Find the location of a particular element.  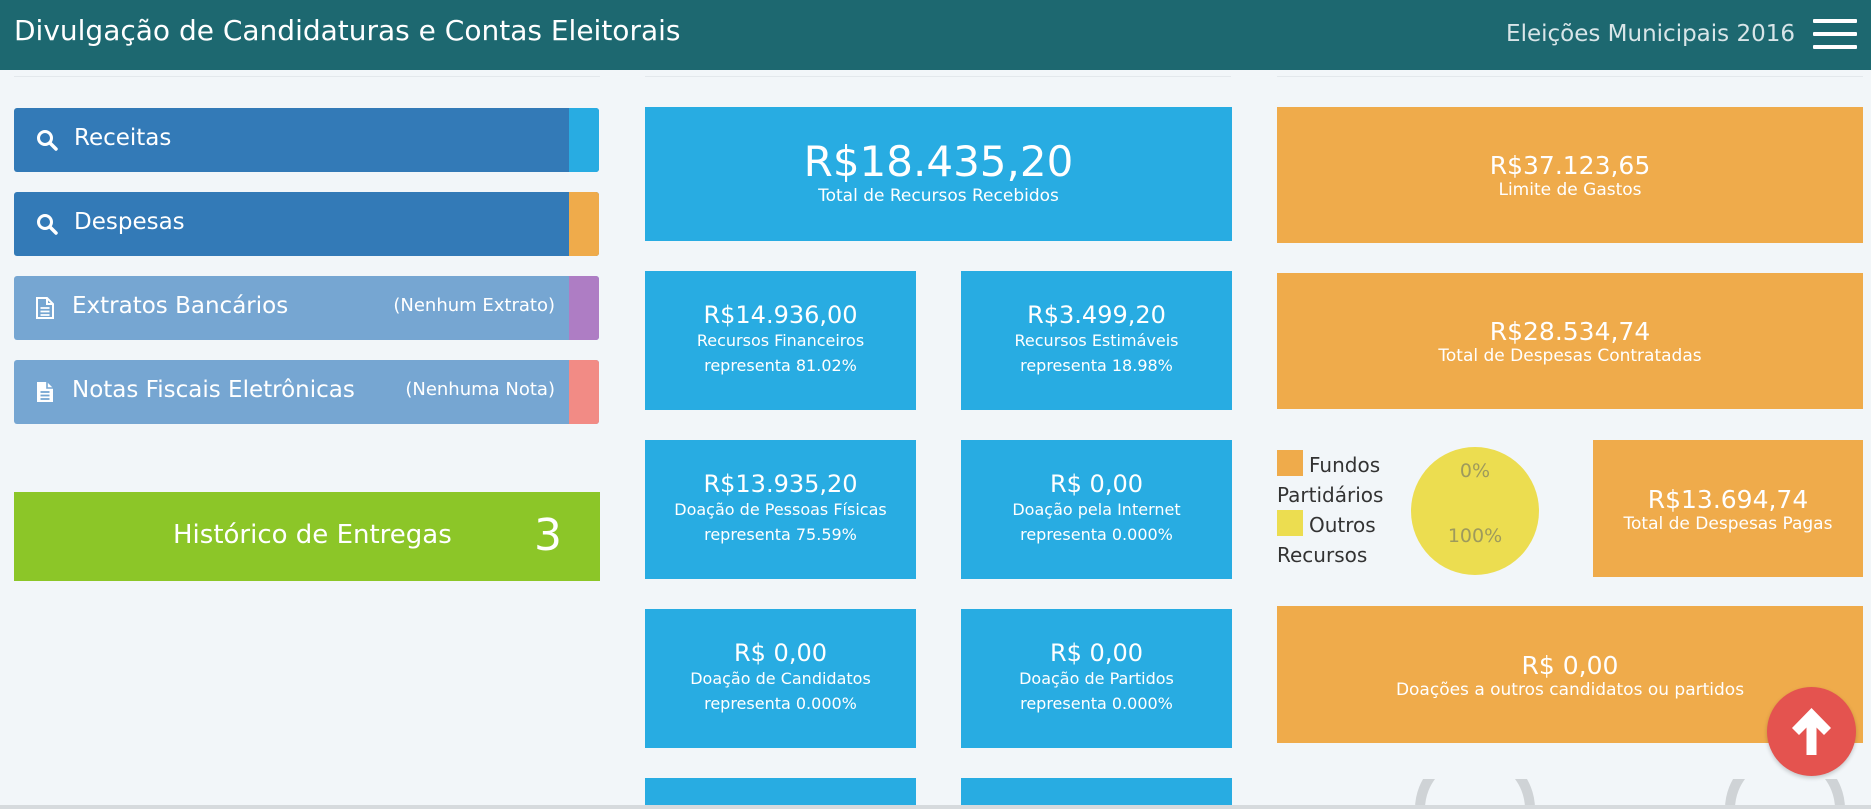

card-percent: representa 75.59% is located at coordinates (780, 534).